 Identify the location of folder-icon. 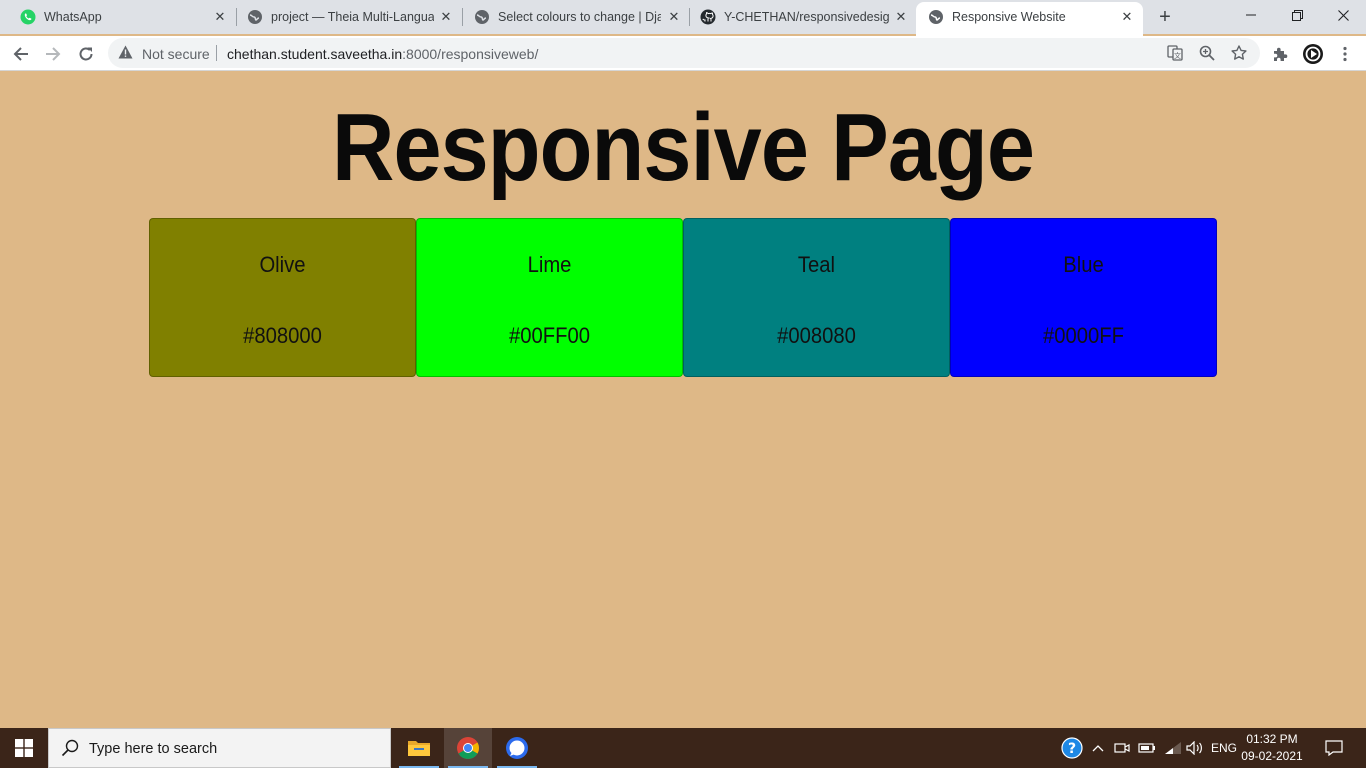
(419, 748).